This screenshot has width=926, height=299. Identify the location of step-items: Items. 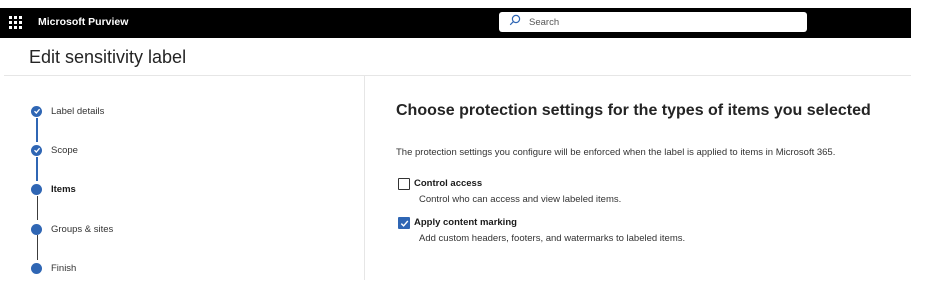
(53, 189).